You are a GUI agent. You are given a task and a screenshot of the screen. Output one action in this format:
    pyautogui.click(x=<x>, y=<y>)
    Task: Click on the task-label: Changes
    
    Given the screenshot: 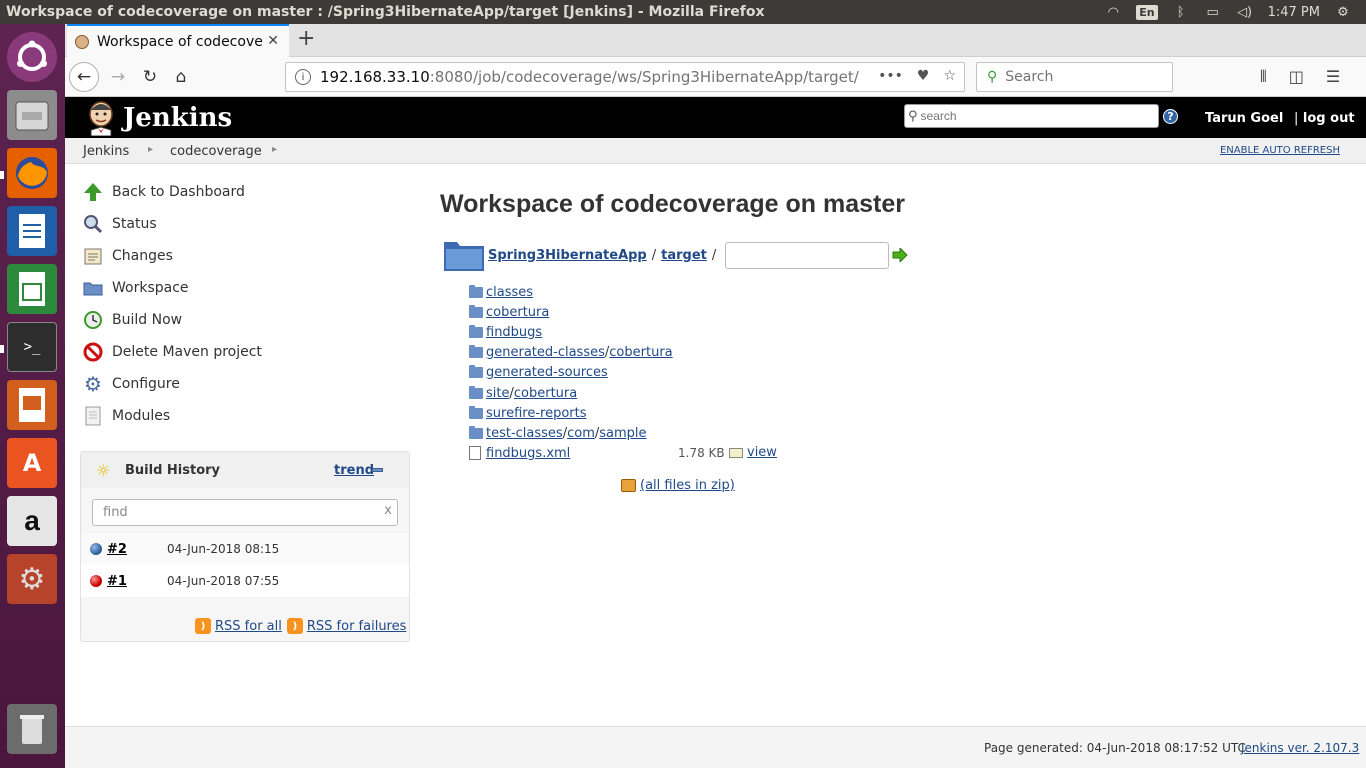 What is the action you would take?
    pyautogui.click(x=142, y=256)
    